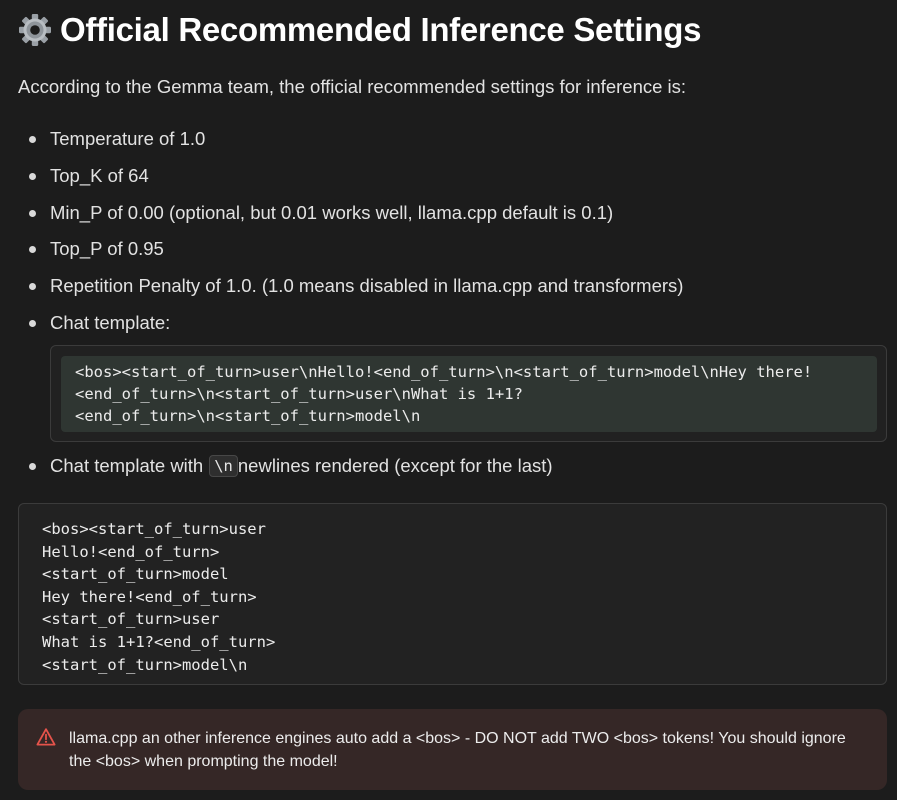 This screenshot has width=897, height=800. Describe the element at coordinates (127, 465) in the screenshot. I see `list-item-text: Chat template with` at that location.